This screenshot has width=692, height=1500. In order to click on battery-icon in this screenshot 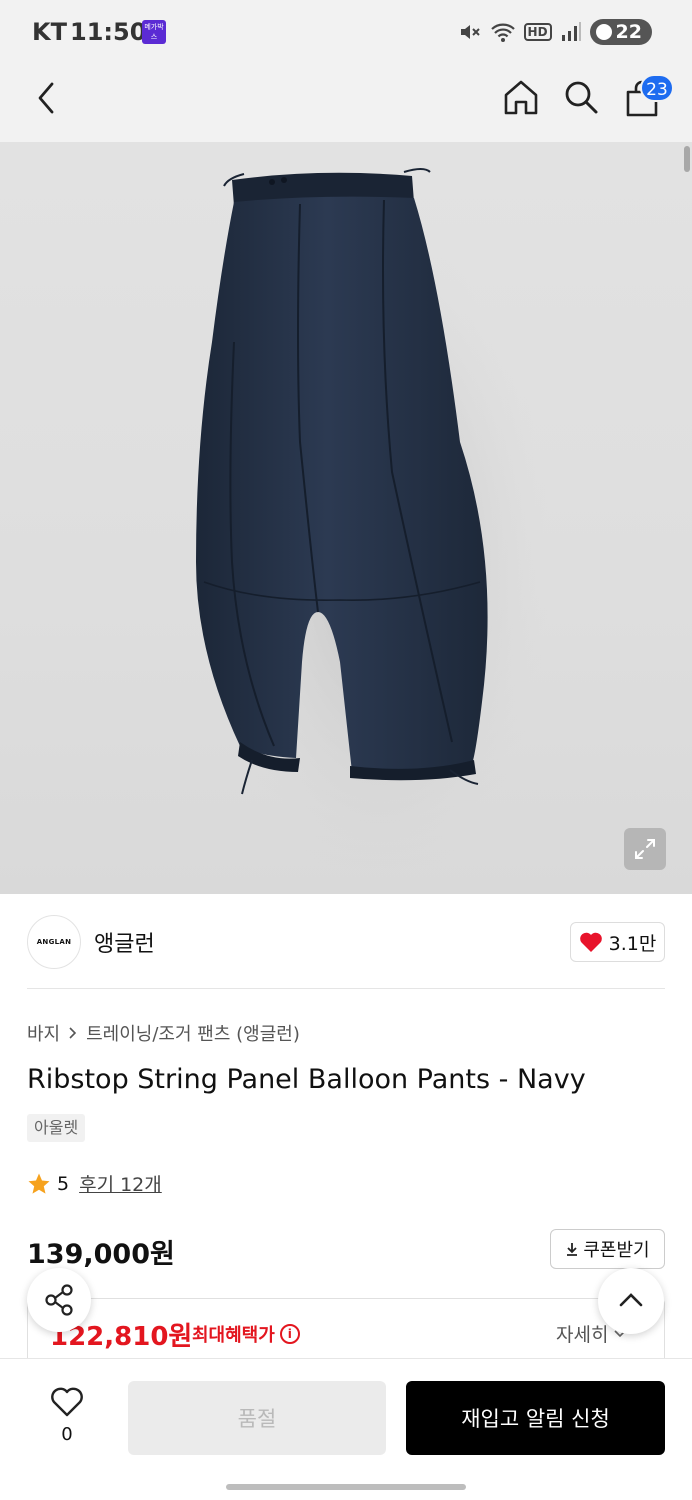, I will do `click(603, 32)`.